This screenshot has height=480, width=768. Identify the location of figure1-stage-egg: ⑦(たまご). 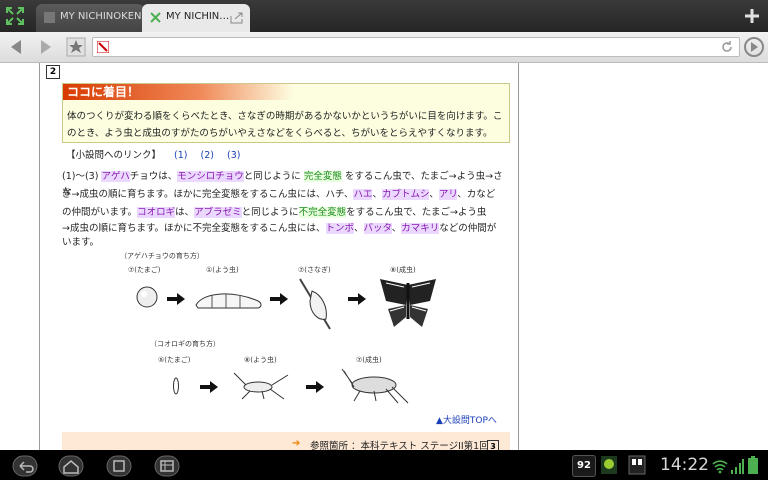
(144, 270).